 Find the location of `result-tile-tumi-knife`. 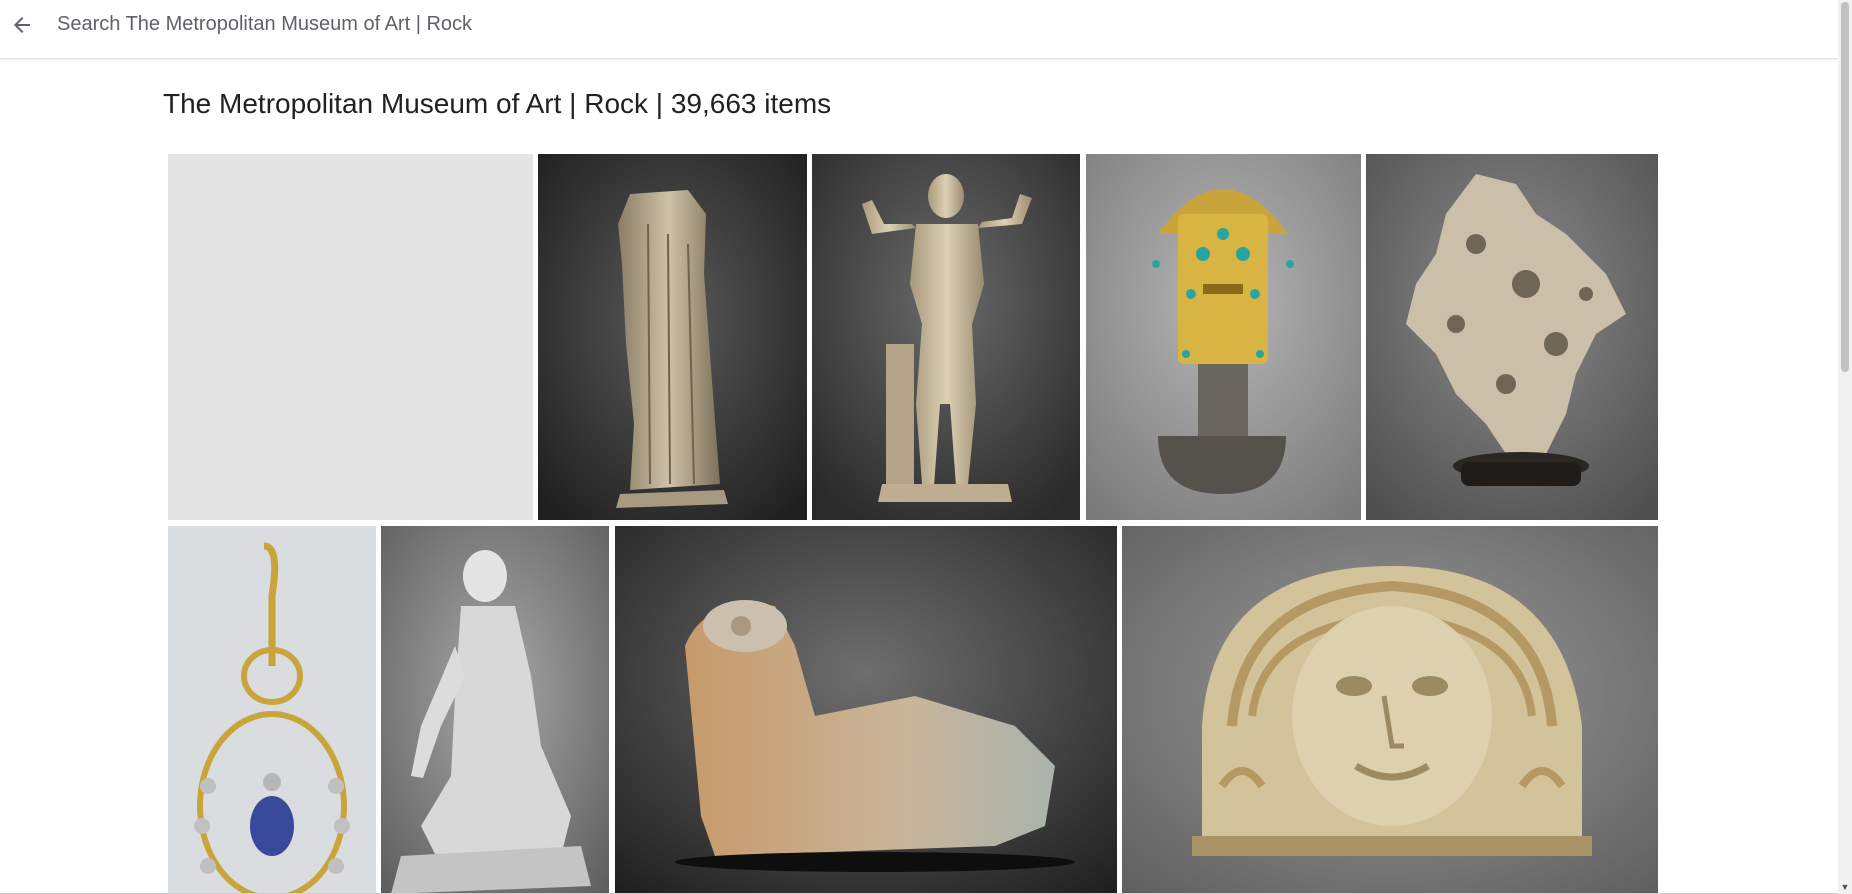

result-tile-tumi-knife is located at coordinates (1223, 337).